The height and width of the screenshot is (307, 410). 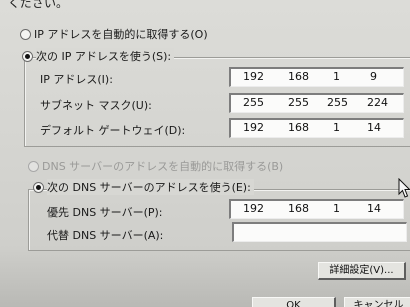 What do you see at coordinates (377, 302) in the screenshot?
I see `cancel-button: キャンセル` at bounding box center [377, 302].